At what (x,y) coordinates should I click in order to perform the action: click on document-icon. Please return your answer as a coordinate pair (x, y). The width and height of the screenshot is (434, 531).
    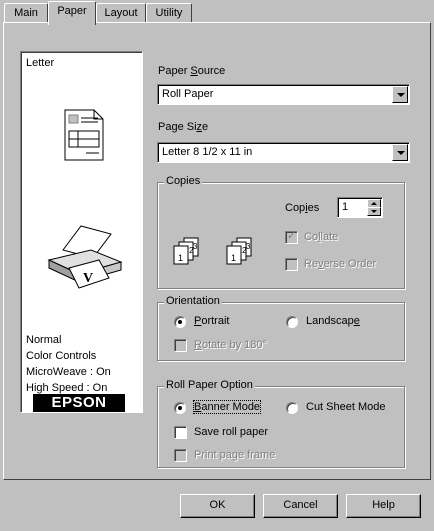
    Looking at the image, I should click on (84, 135).